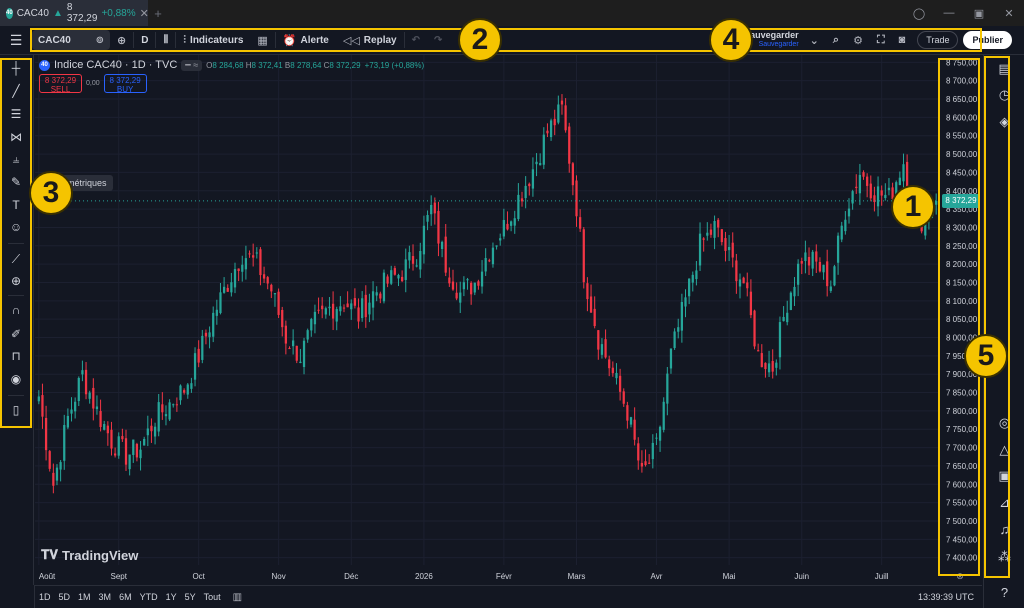  I want to click on crosshair-icon: ┼, so click(16, 68).